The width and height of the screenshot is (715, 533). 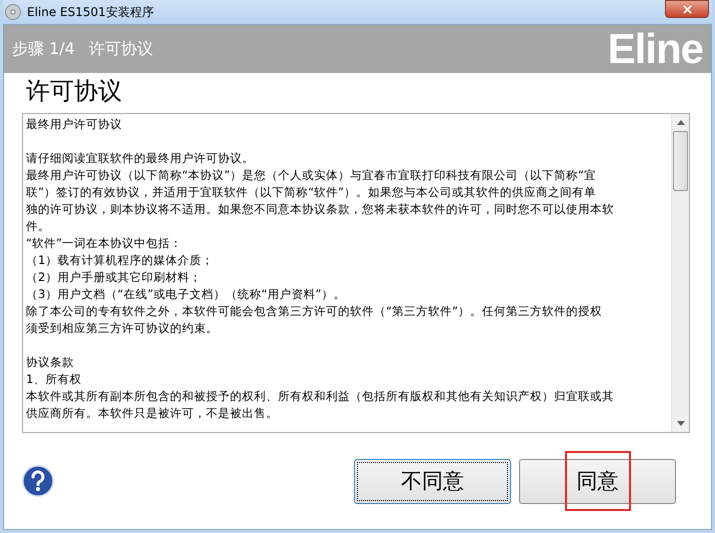 I want to click on scroll-thumb, so click(x=680, y=161).